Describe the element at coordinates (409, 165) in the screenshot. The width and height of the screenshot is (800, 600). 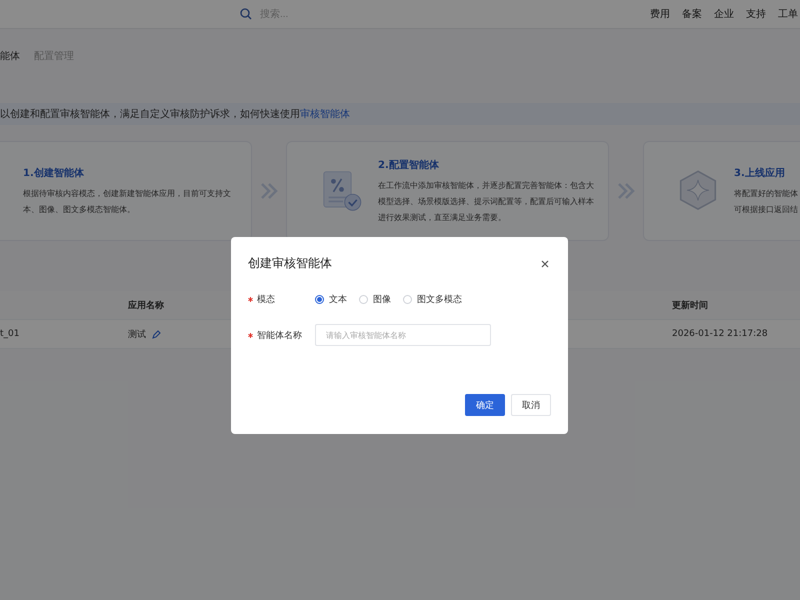
I see `step-title: 2.配置智能体` at that location.